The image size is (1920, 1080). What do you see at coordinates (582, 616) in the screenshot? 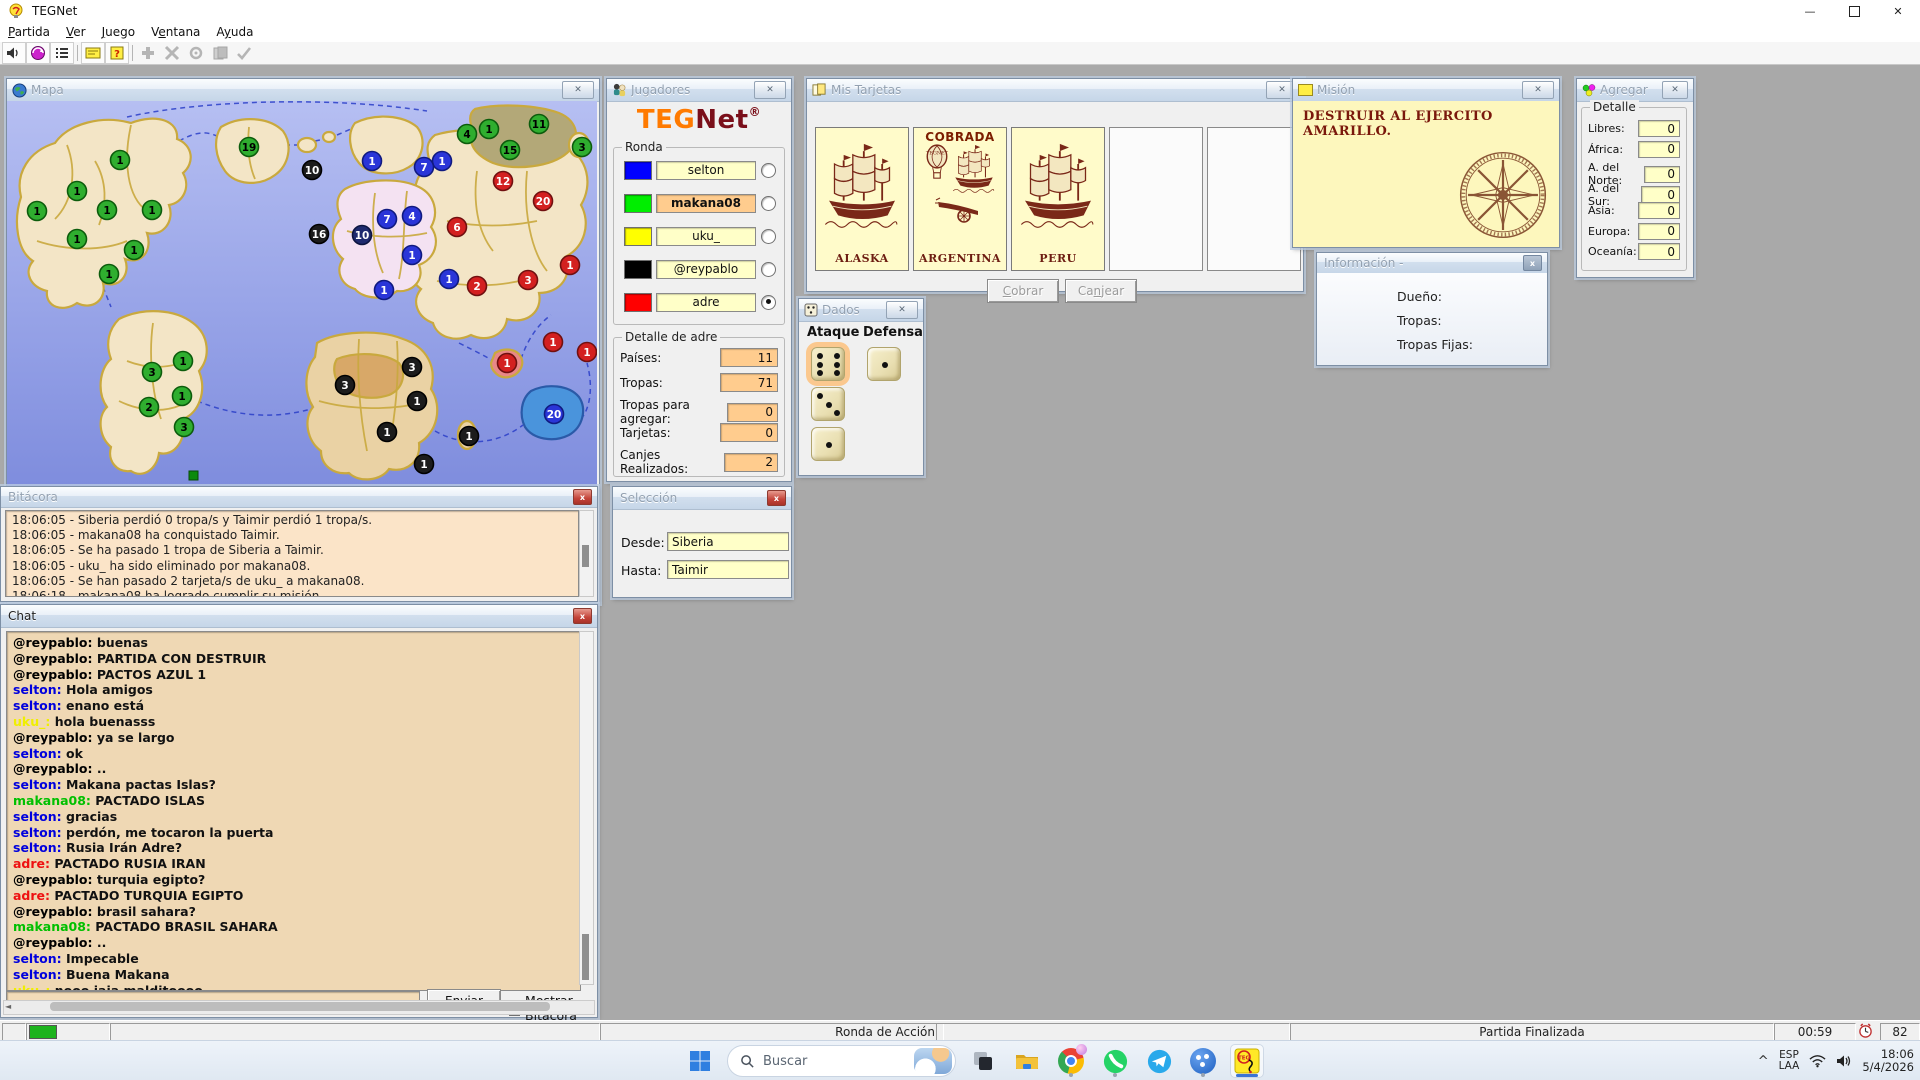
I see `chat-close-icon: x` at bounding box center [582, 616].